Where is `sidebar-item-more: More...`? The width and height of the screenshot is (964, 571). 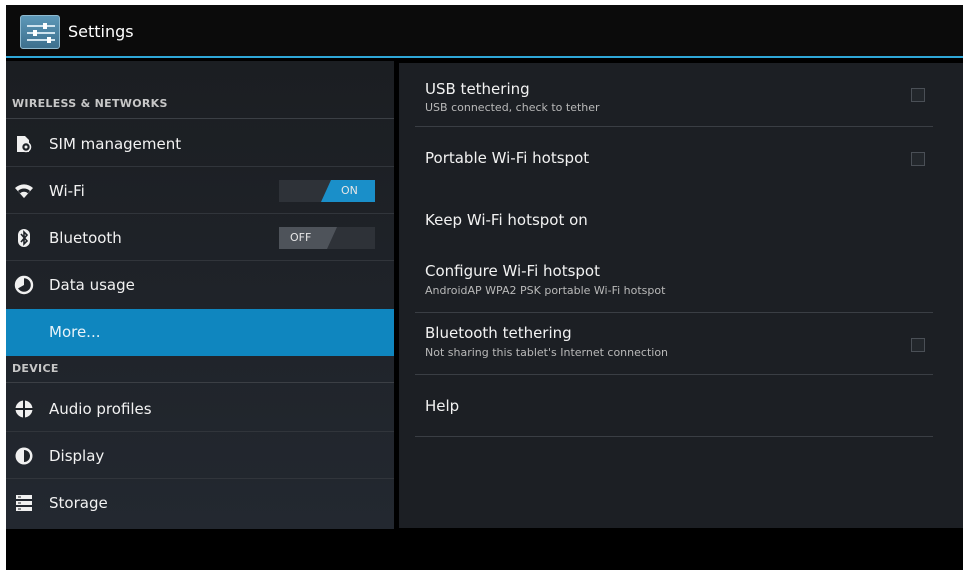
sidebar-item-more: More... is located at coordinates (200, 332).